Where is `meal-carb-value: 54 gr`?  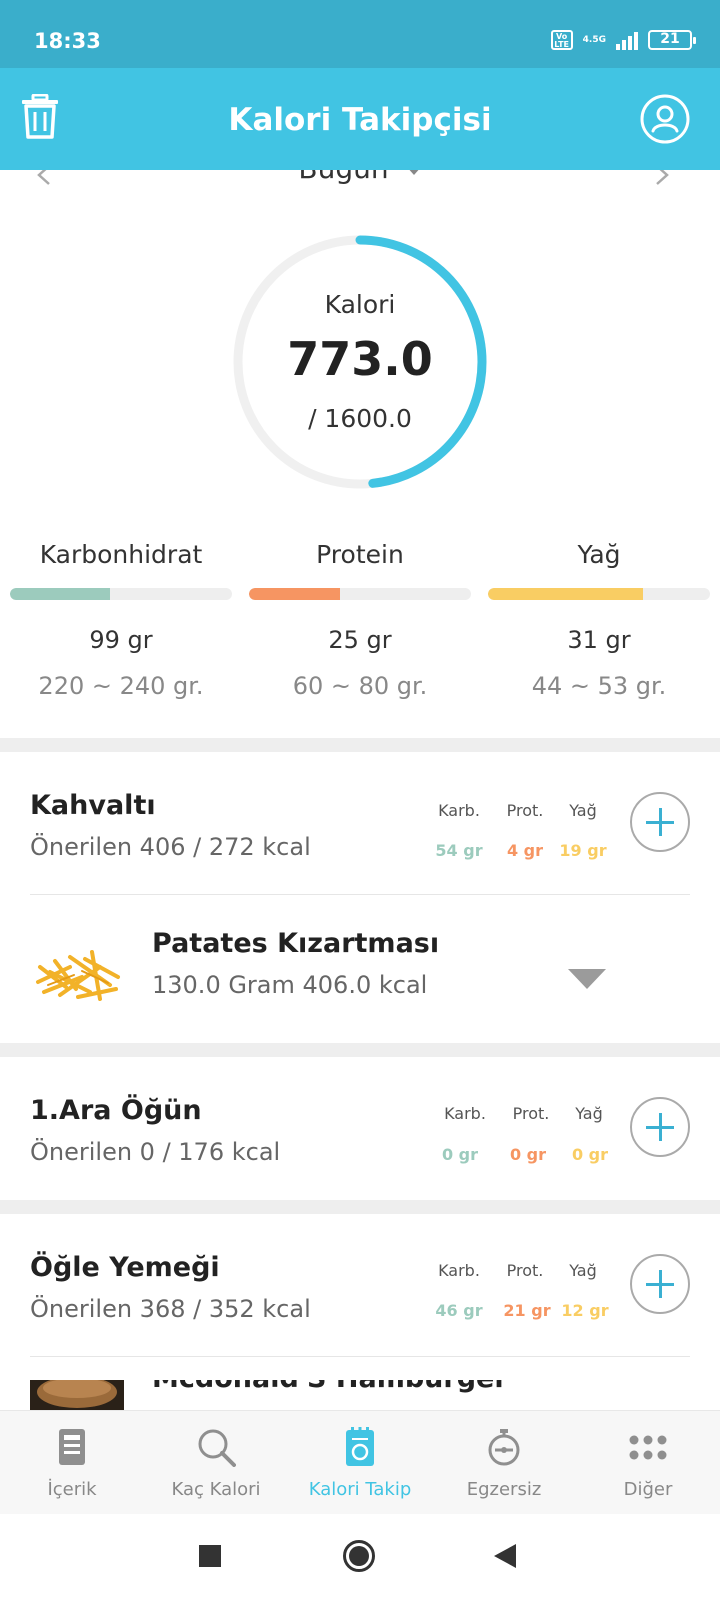 meal-carb-value: 54 gr is located at coordinates (459, 850).